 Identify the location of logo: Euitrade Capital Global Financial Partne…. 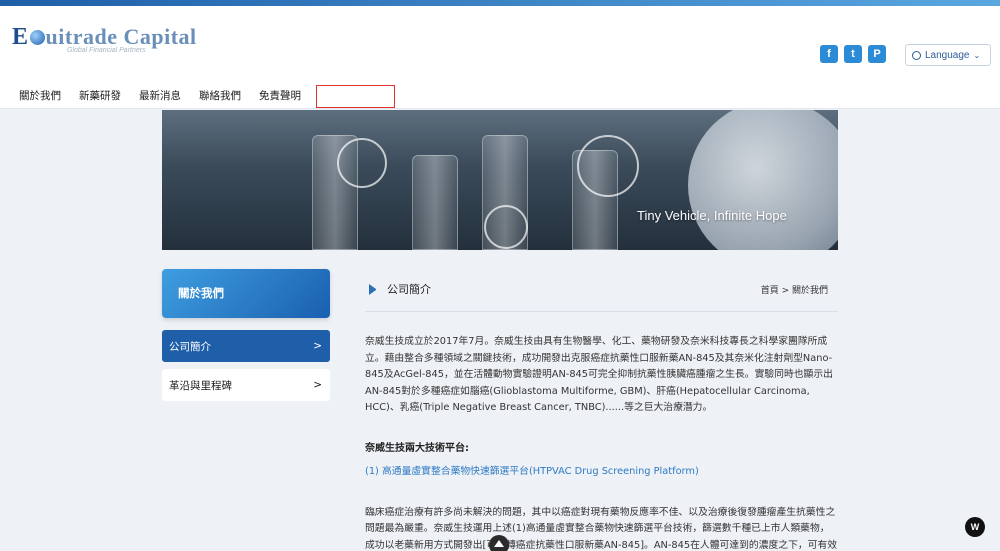
(104, 39).